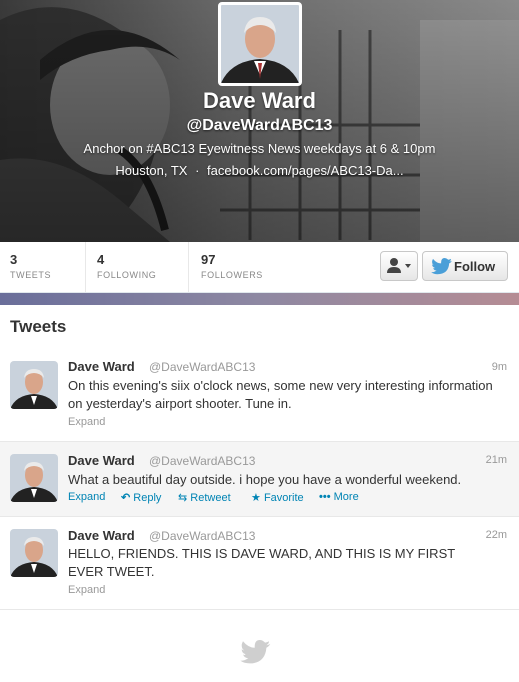 This screenshot has height=682, width=519. I want to click on profile-location: Houston, TX, so click(151, 170).